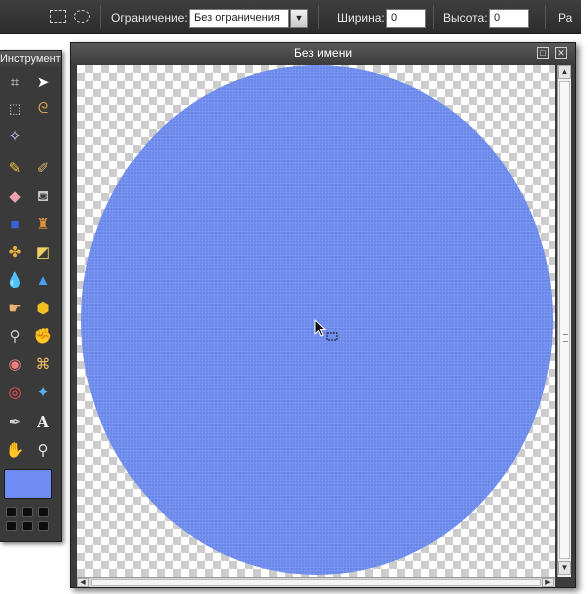 This screenshot has width=588, height=594. I want to click on maximize-icon: □, so click(543, 53).